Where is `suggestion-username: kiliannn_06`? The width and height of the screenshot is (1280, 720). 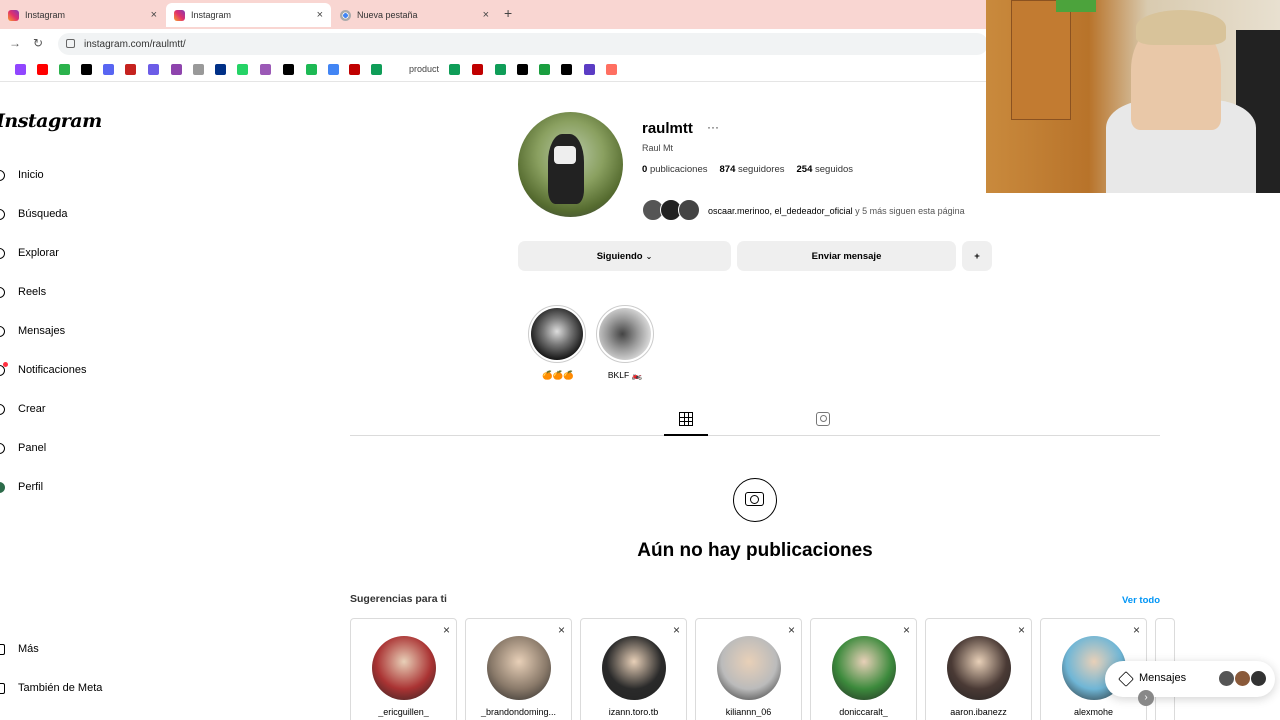
suggestion-username: kiliannn_06 is located at coordinates (748, 712).